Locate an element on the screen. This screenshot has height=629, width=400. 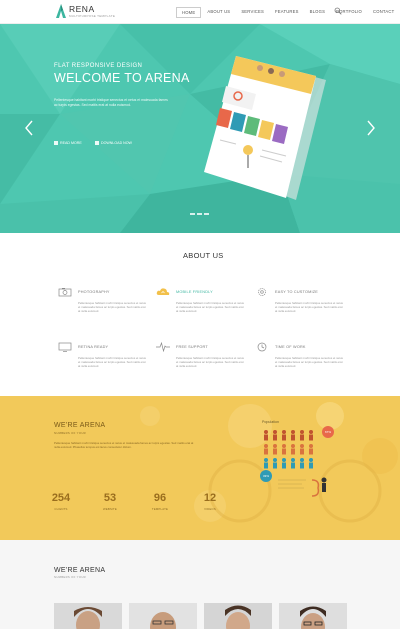
feature-title: EASY TO CUSTOMIZE is located at coordinates (296, 292).